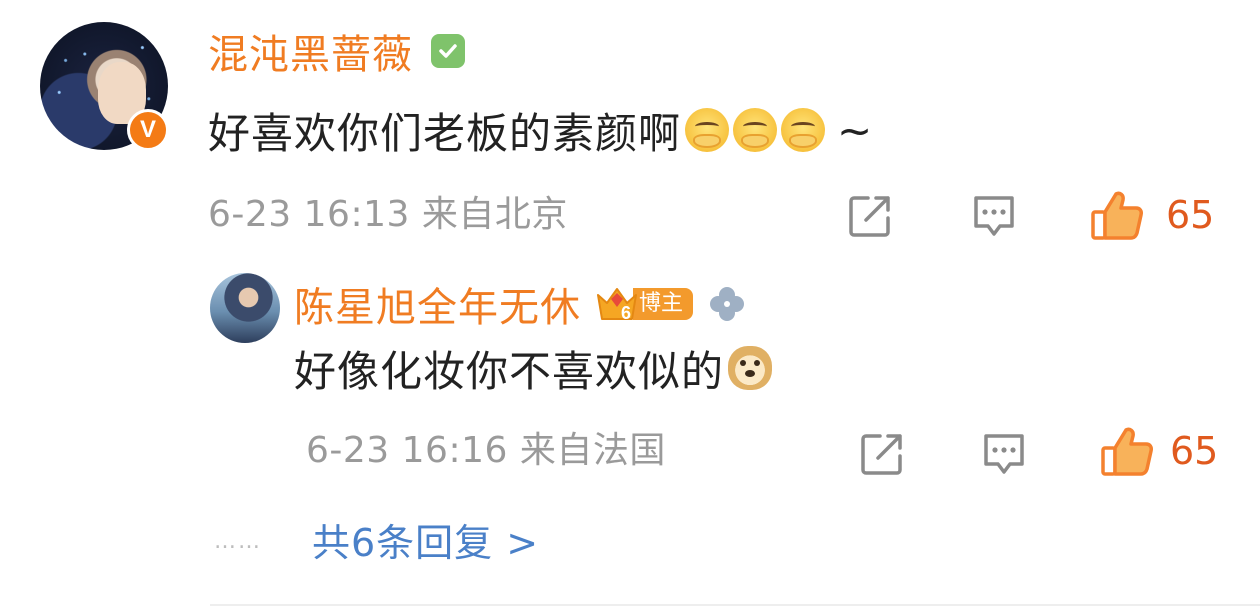 This screenshot has width=1260, height=608. I want to click on verified-v-badge-icon: V, so click(148, 130).